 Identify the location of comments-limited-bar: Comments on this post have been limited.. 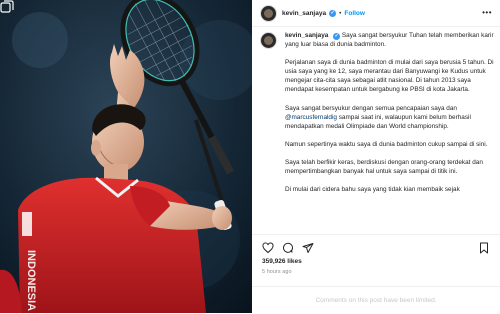
(376, 300).